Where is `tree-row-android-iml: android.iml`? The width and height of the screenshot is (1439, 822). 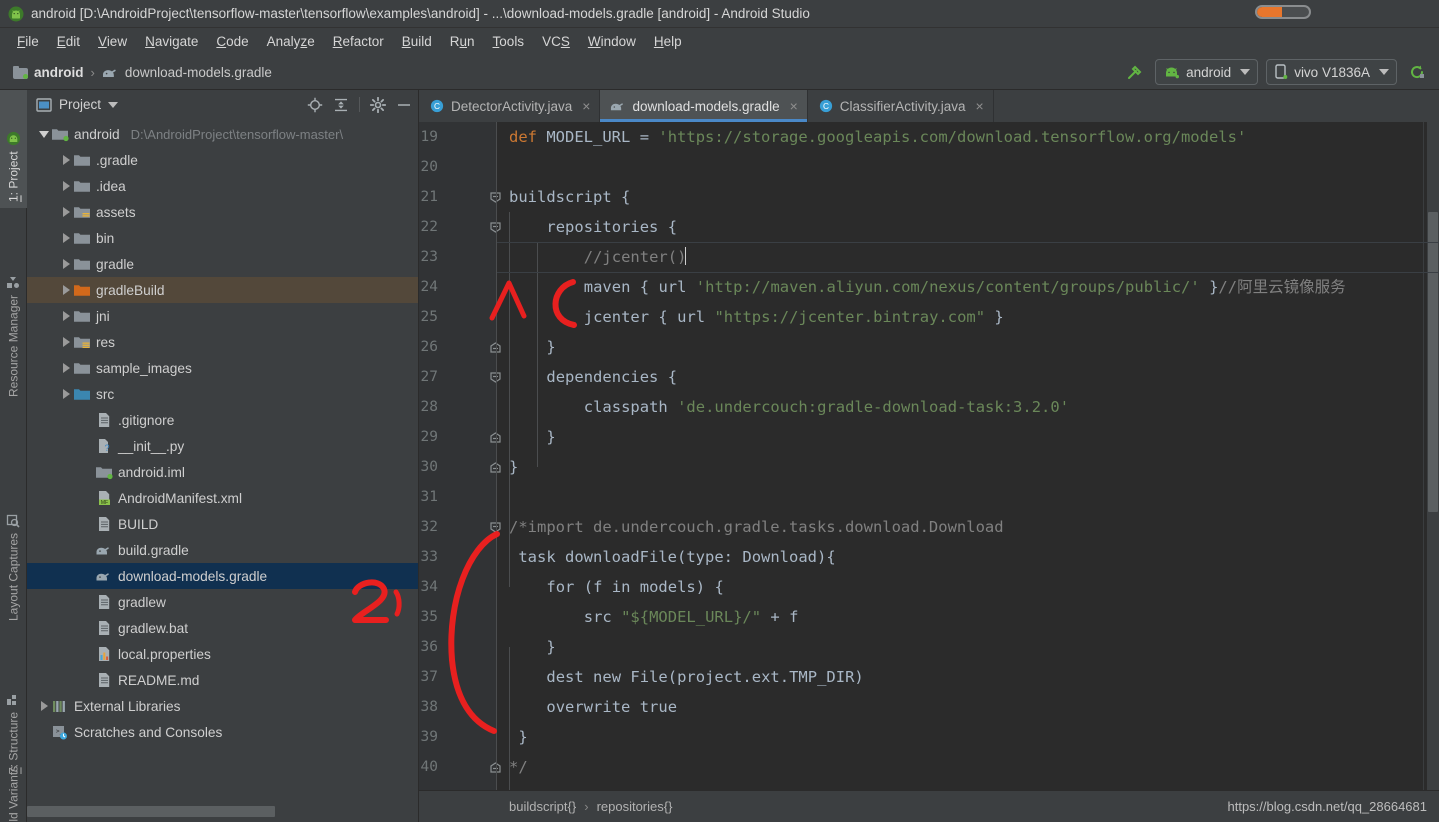
tree-row-android-iml: android.iml is located at coordinates (222, 472).